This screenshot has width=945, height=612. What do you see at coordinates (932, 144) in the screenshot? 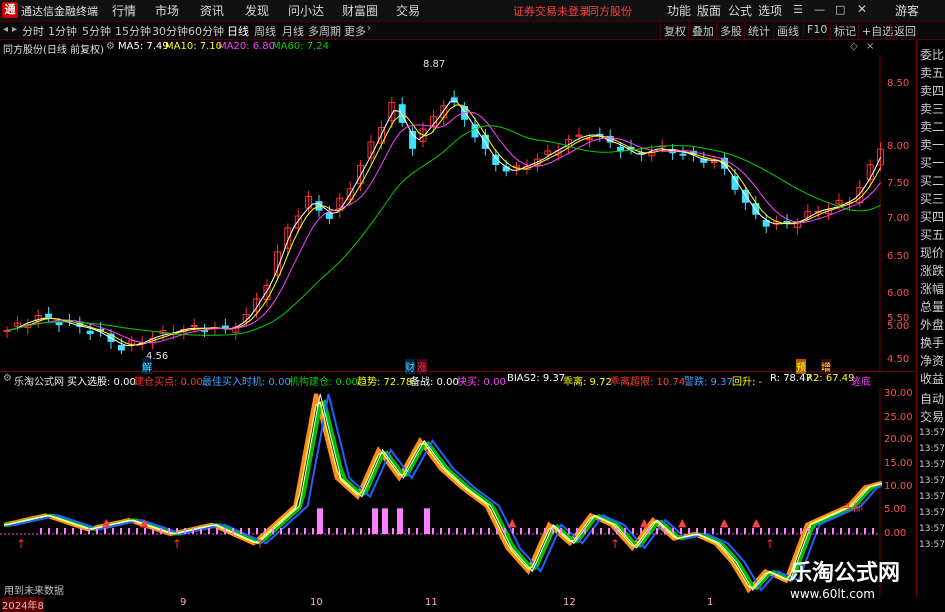
I see `sidebar-item-sell1: 卖一` at bounding box center [932, 144].